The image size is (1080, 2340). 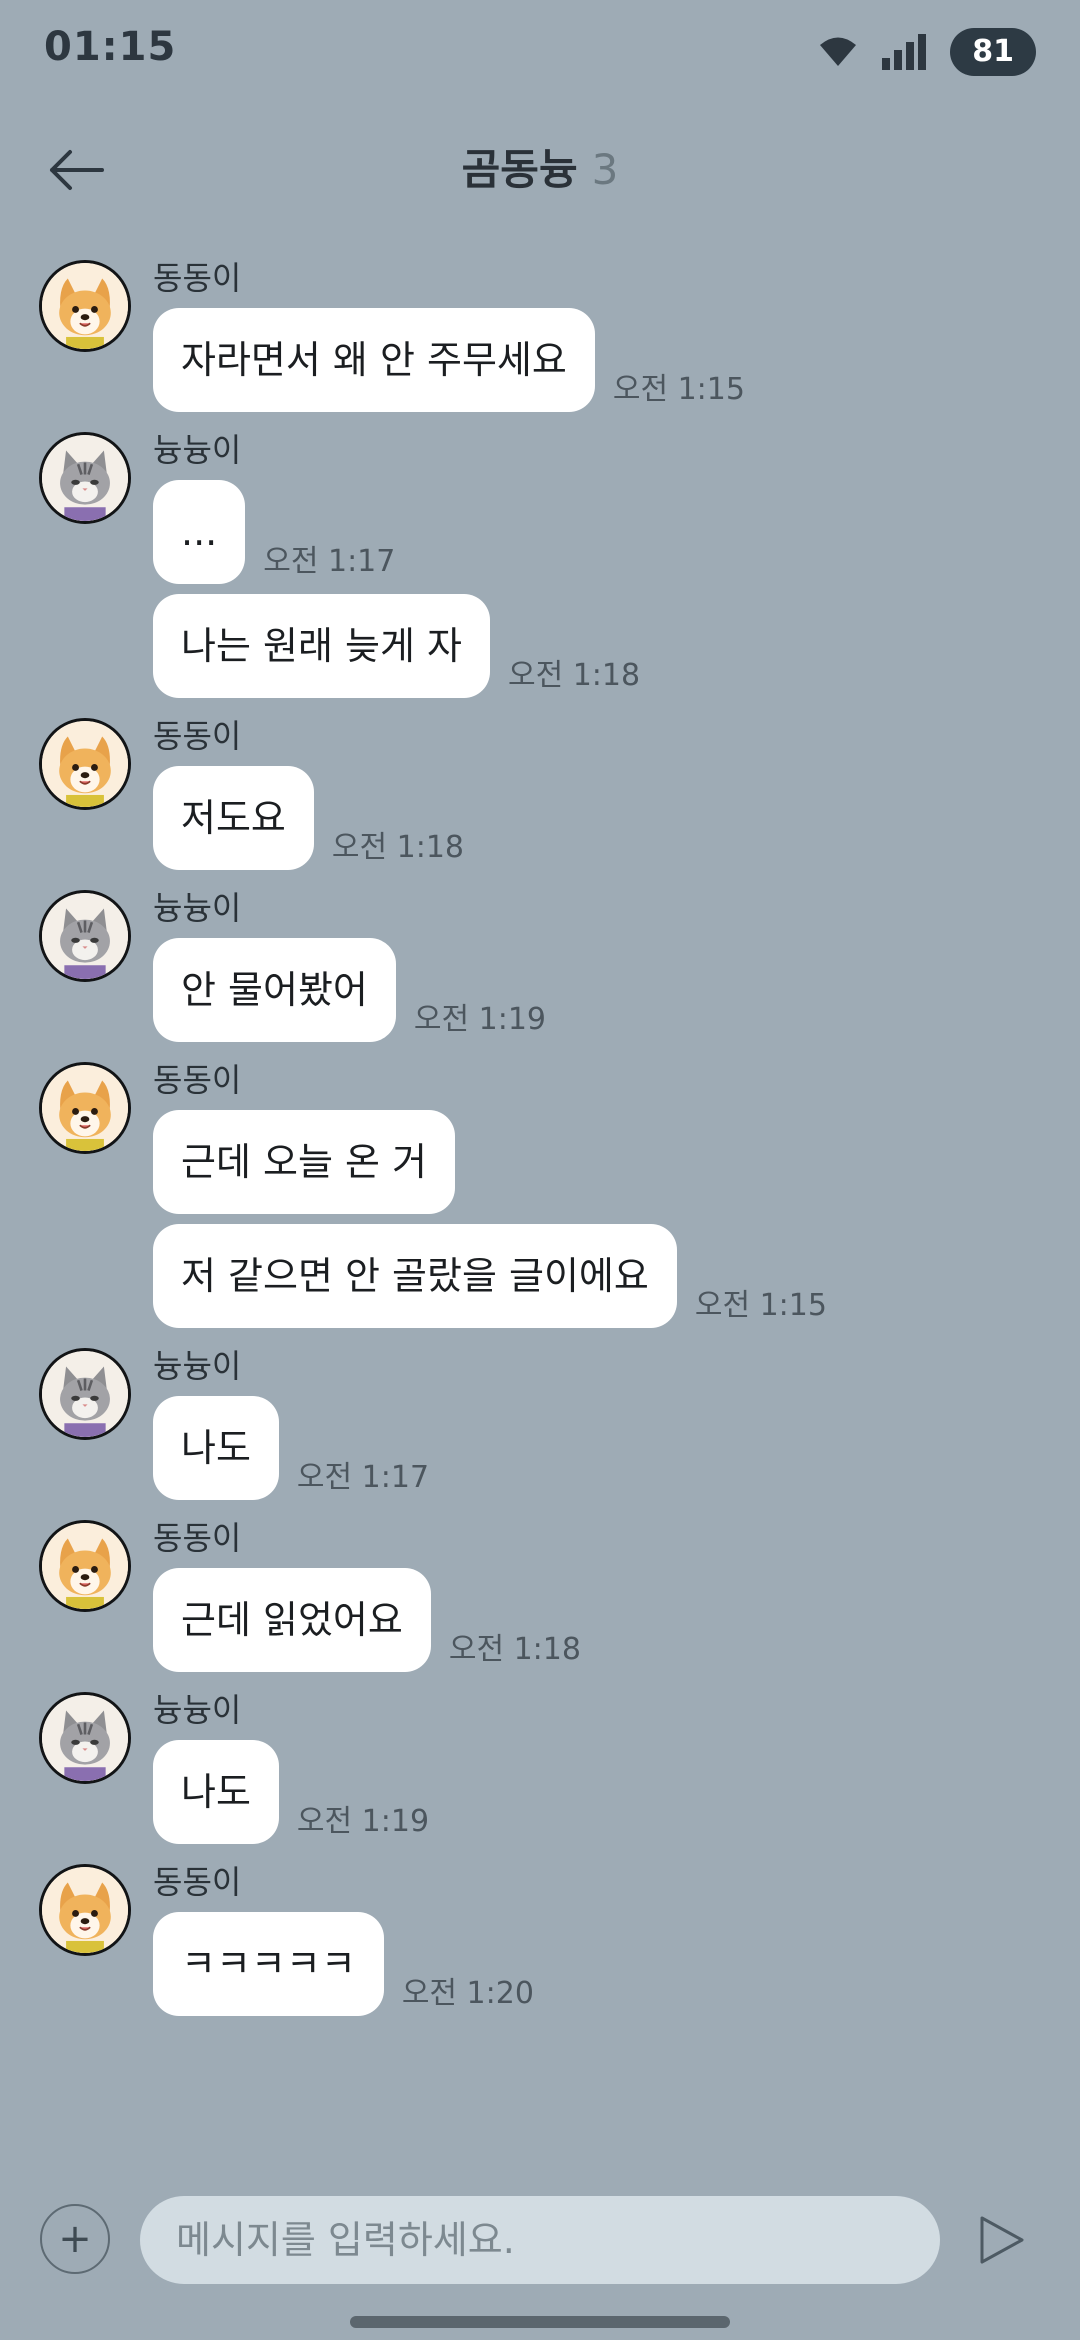 I want to click on status-bar: 01:15 81, so click(x=540, y=50).